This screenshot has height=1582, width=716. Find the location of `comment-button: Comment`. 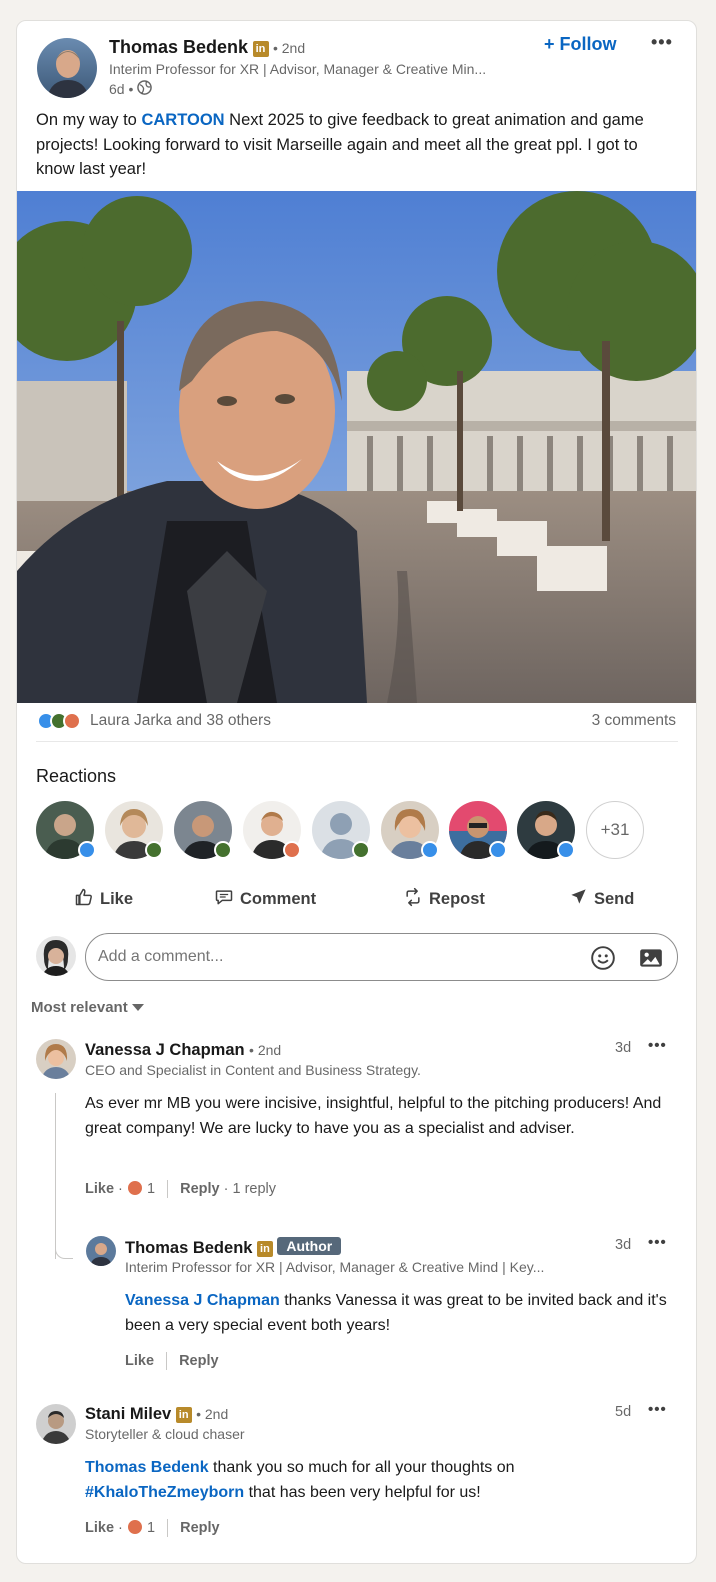

comment-button: Comment is located at coordinates (265, 899).